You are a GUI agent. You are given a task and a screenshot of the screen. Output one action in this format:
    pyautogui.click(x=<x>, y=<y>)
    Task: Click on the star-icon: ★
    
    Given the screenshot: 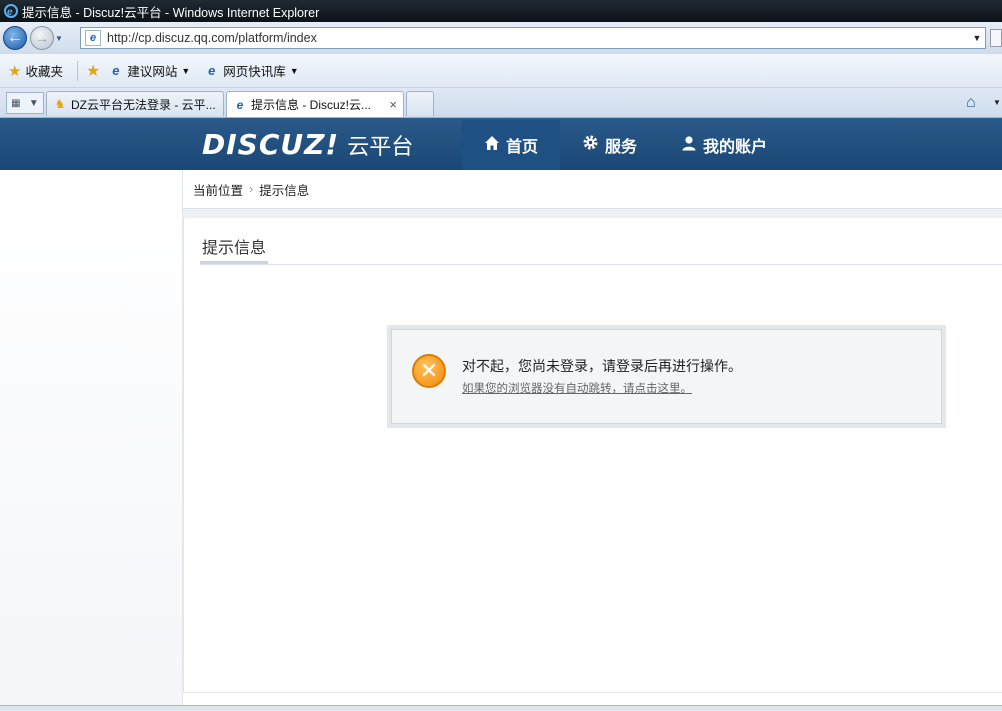 What is the action you would take?
    pyautogui.click(x=15, y=71)
    